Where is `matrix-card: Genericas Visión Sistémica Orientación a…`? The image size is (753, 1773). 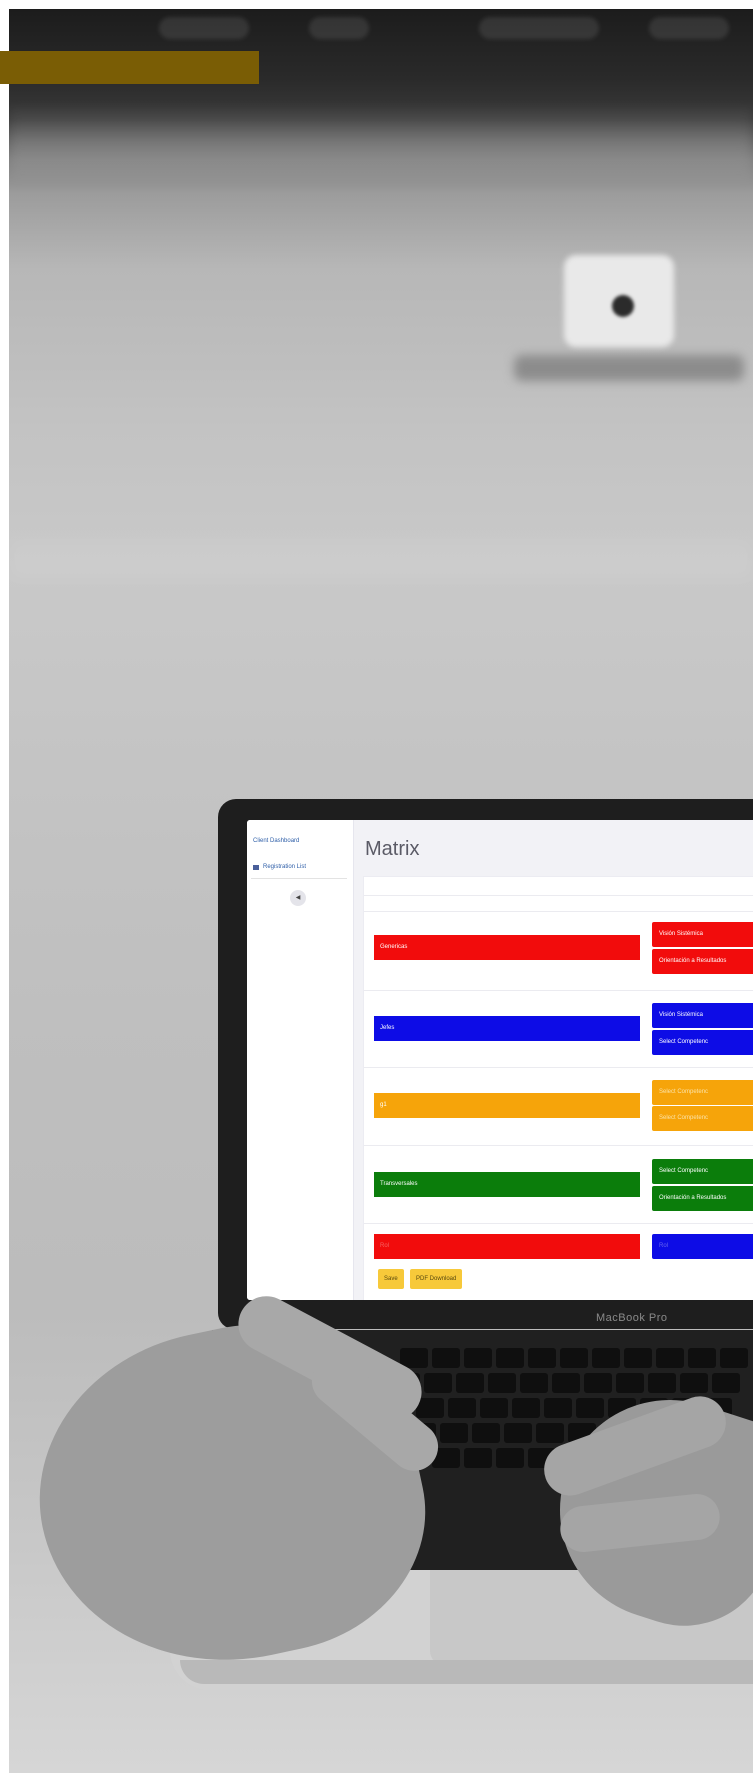 matrix-card: Genericas Visión Sistémica Orientación a… is located at coordinates (558, 1088).